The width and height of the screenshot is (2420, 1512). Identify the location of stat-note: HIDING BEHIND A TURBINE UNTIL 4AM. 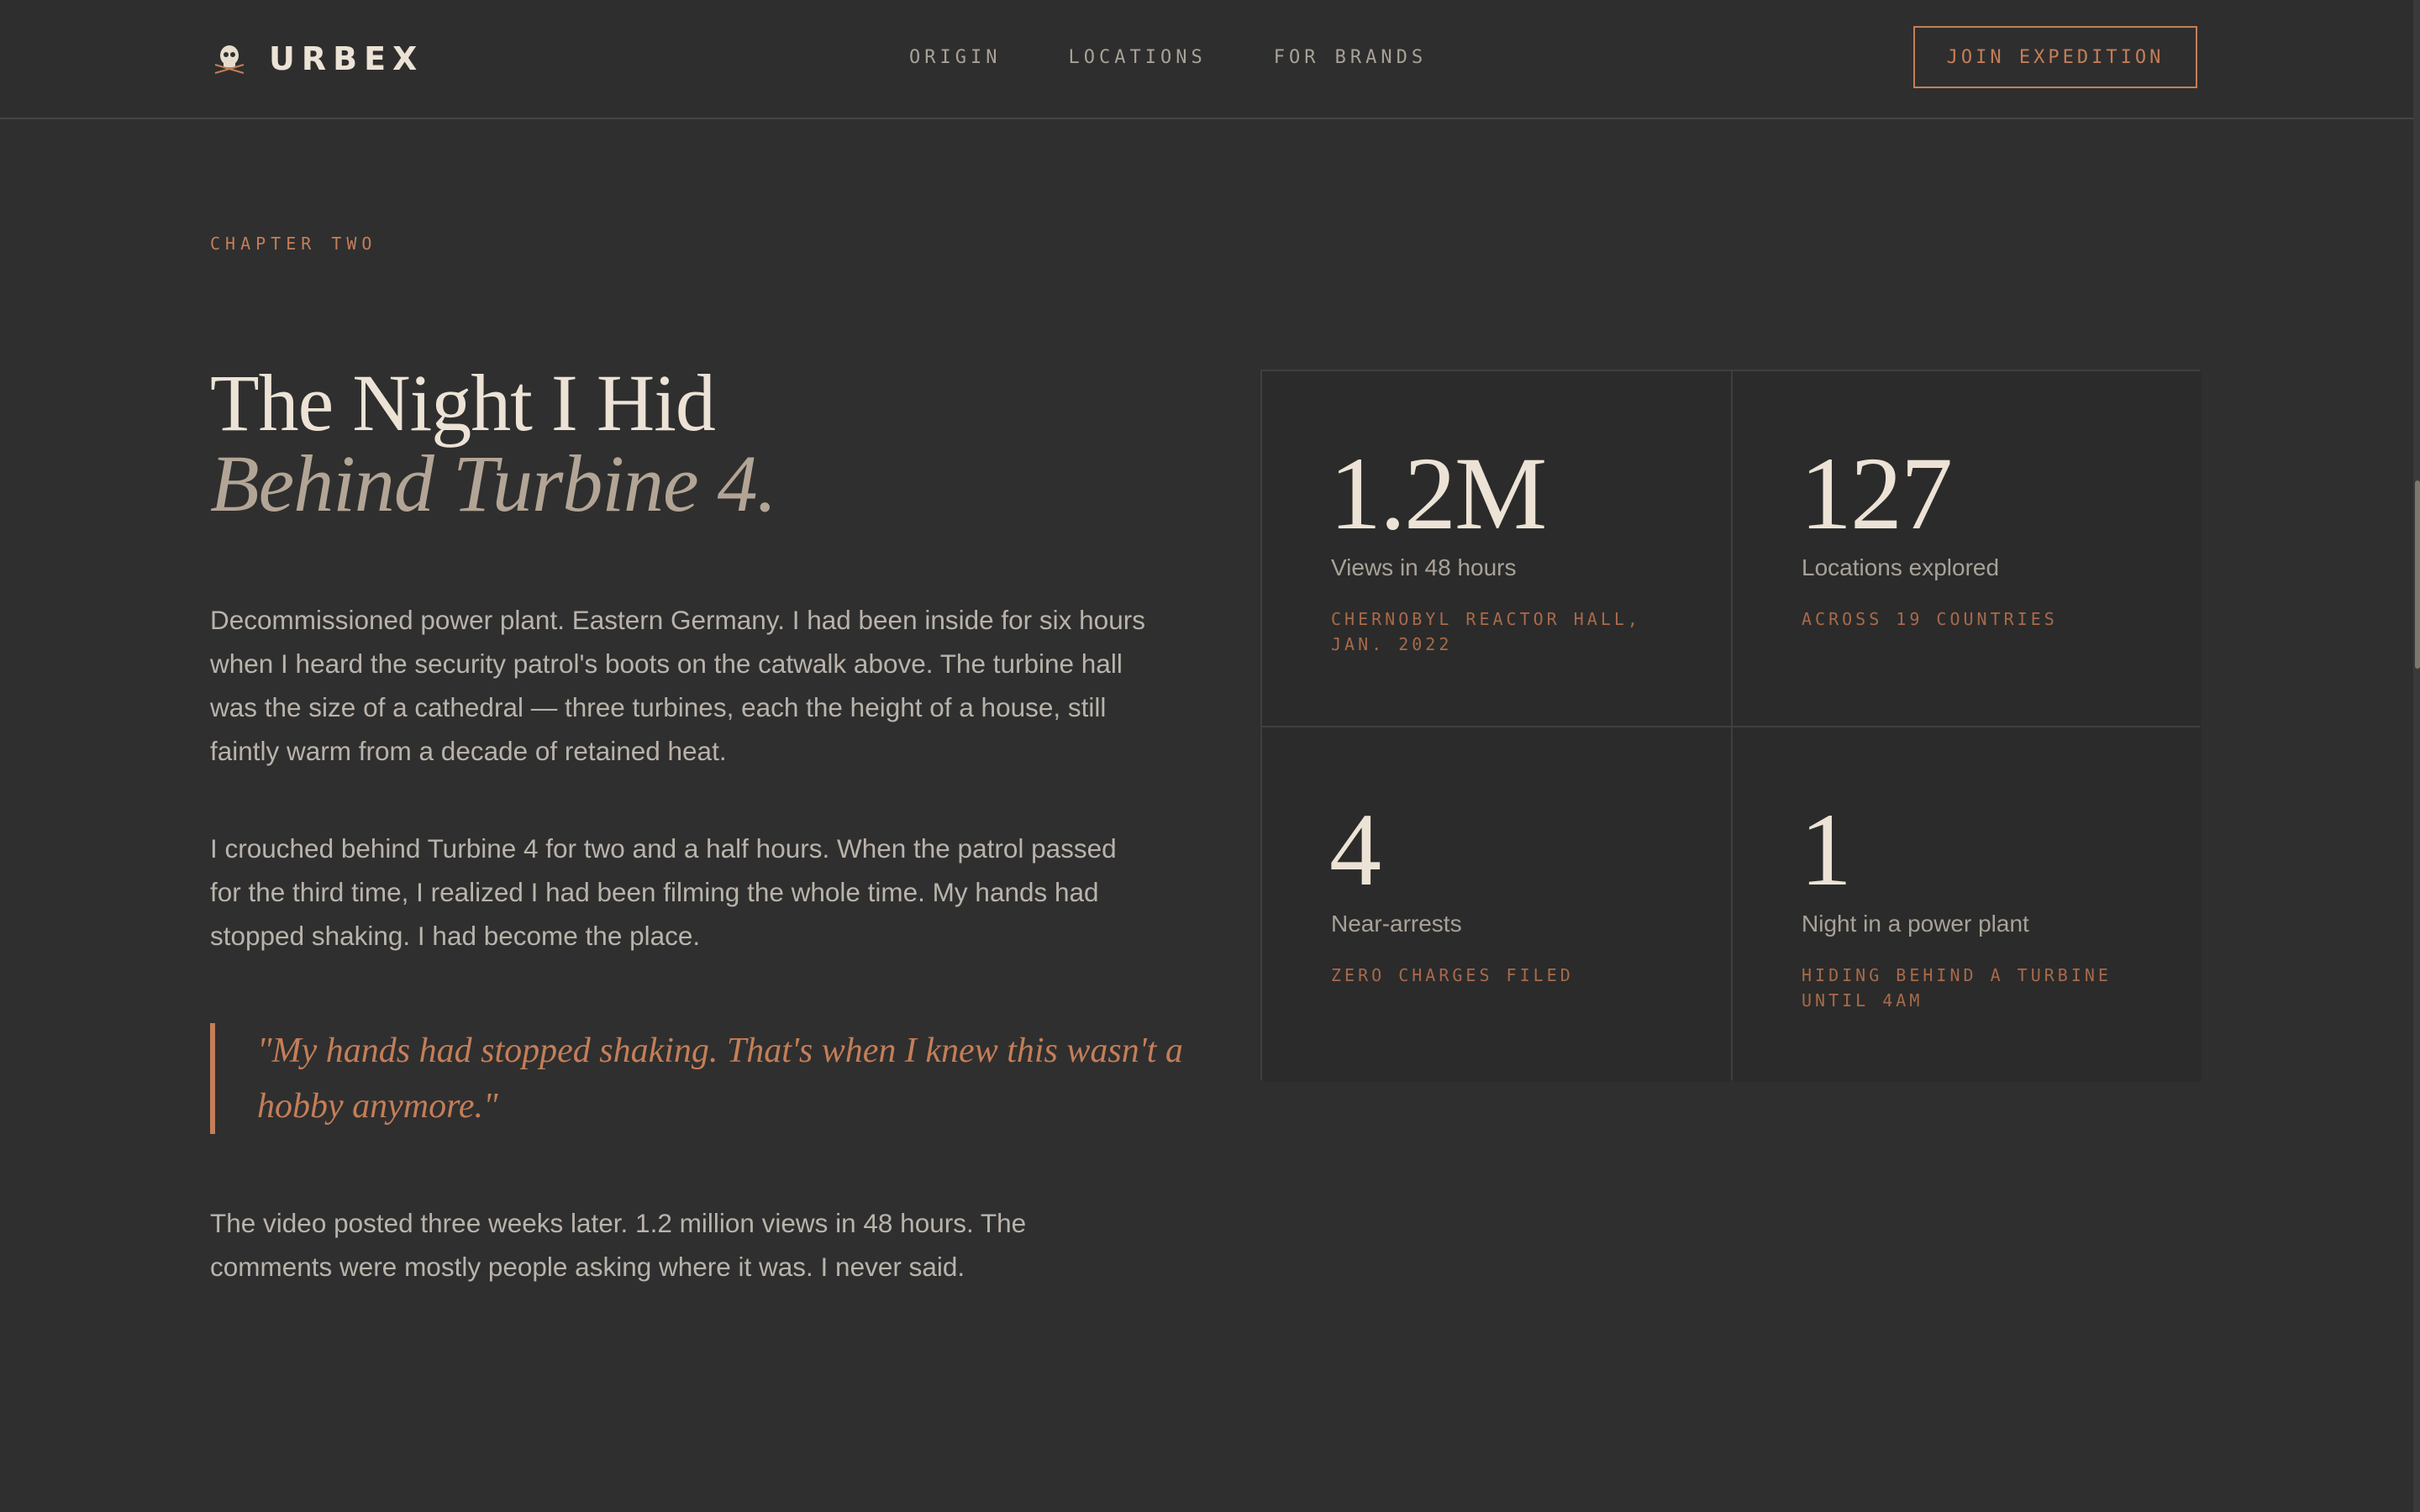
(1957, 988).